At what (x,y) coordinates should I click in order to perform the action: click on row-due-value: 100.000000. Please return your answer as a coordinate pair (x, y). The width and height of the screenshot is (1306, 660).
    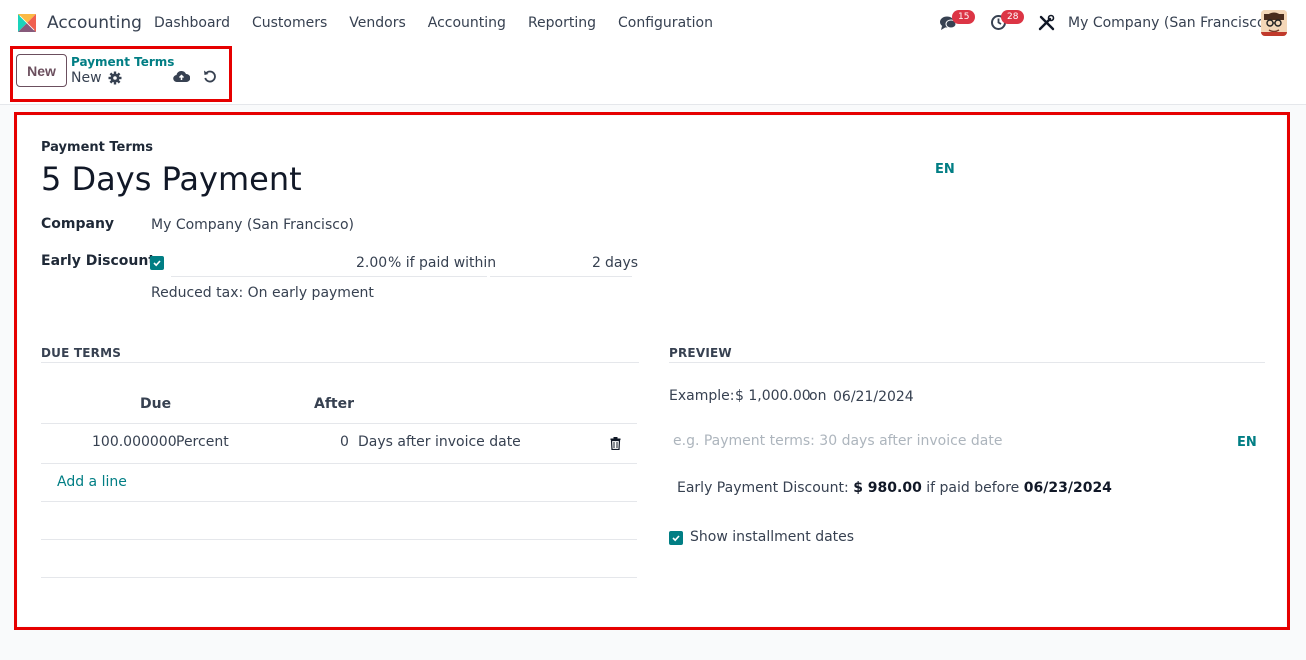
    Looking at the image, I should click on (134, 442).